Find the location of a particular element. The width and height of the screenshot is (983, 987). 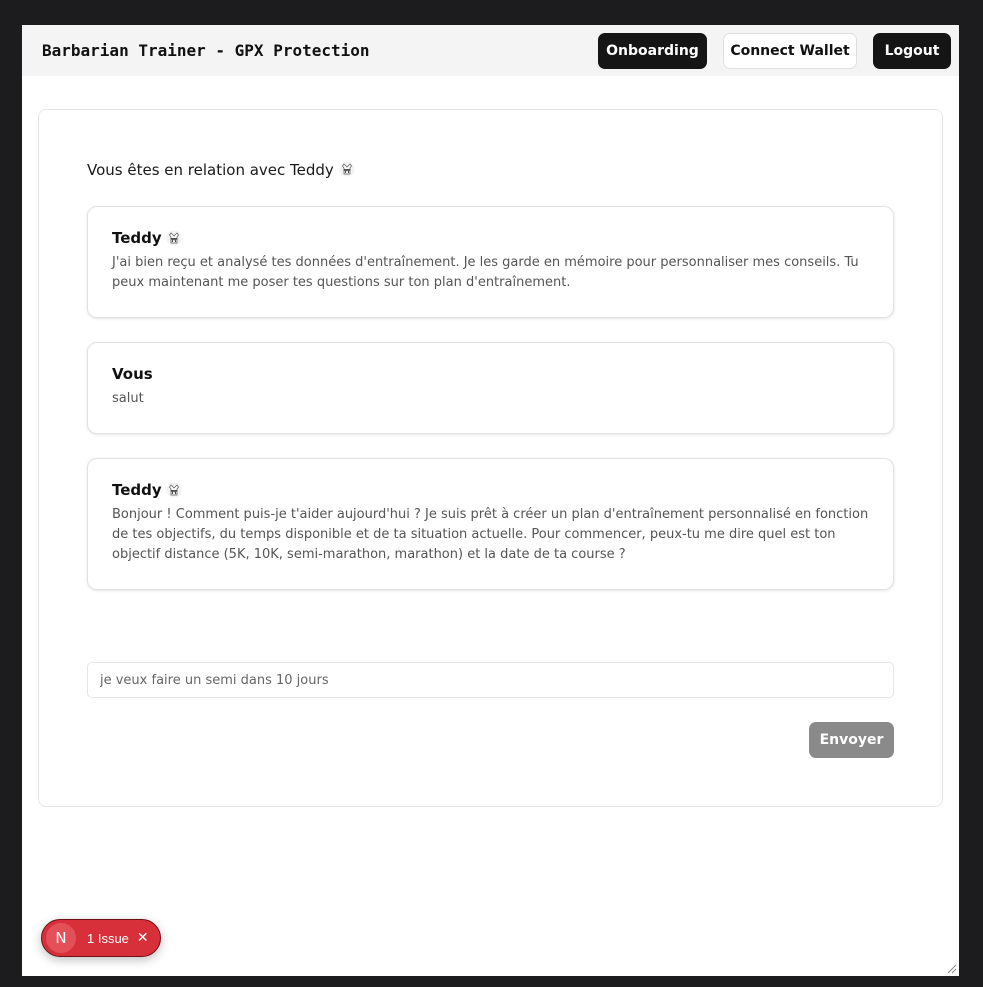

nextjs-logo-icon: N is located at coordinates (61, 938).